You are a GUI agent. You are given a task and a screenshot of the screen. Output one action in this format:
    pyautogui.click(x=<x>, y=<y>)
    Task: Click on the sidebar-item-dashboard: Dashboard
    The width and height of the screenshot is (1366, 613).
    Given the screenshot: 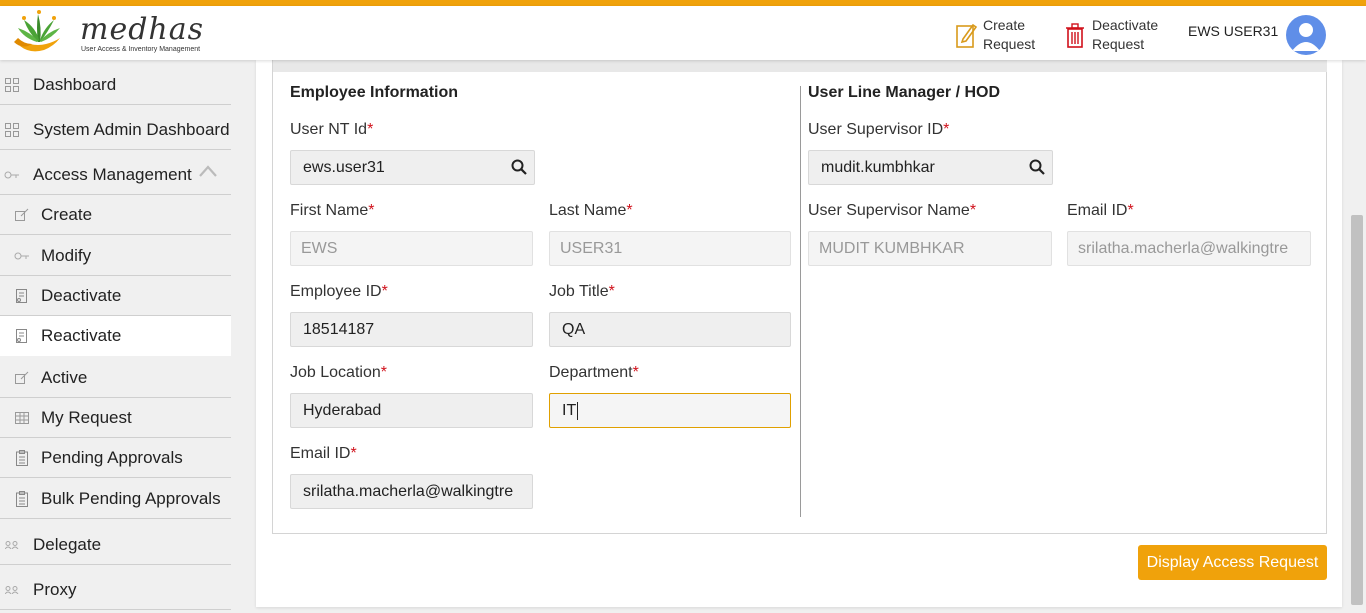 What is the action you would take?
    pyautogui.click(x=115, y=85)
    